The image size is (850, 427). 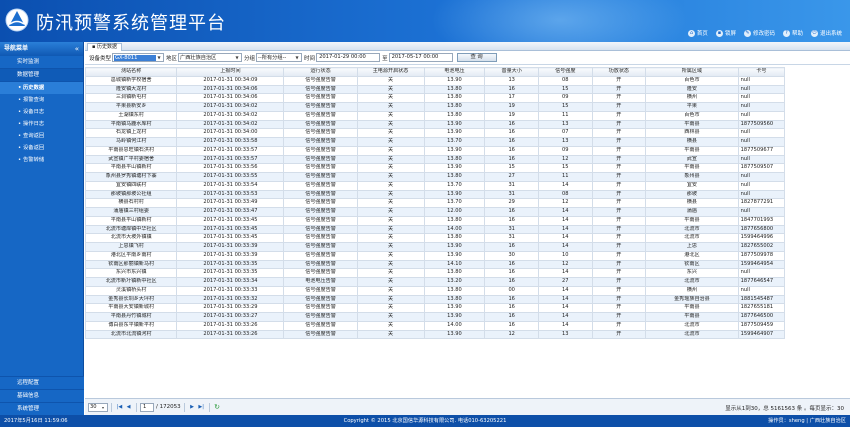 What do you see at coordinates (42, 408) in the screenshot?
I see `sidebar-group: 系统管理` at bounding box center [42, 408].